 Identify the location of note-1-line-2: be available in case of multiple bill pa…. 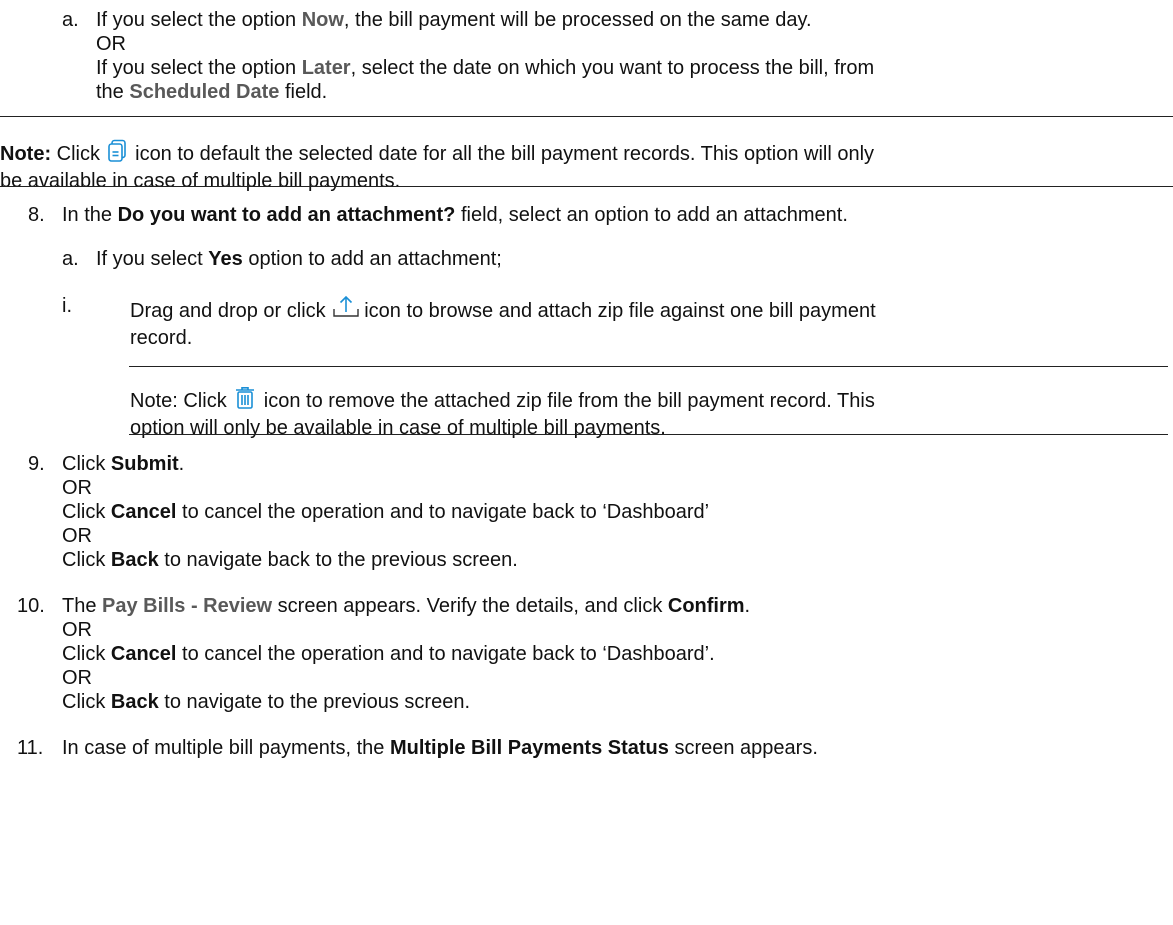
(200, 181).